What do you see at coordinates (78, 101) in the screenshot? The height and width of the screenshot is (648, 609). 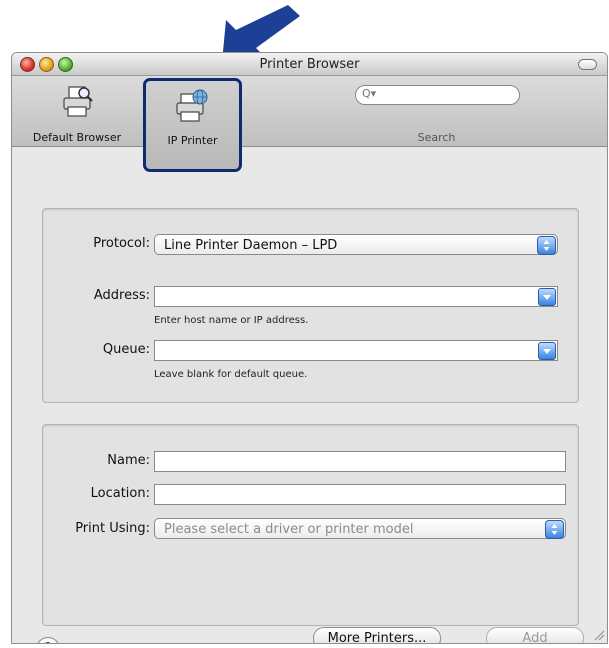 I see `printer-search-icon` at bounding box center [78, 101].